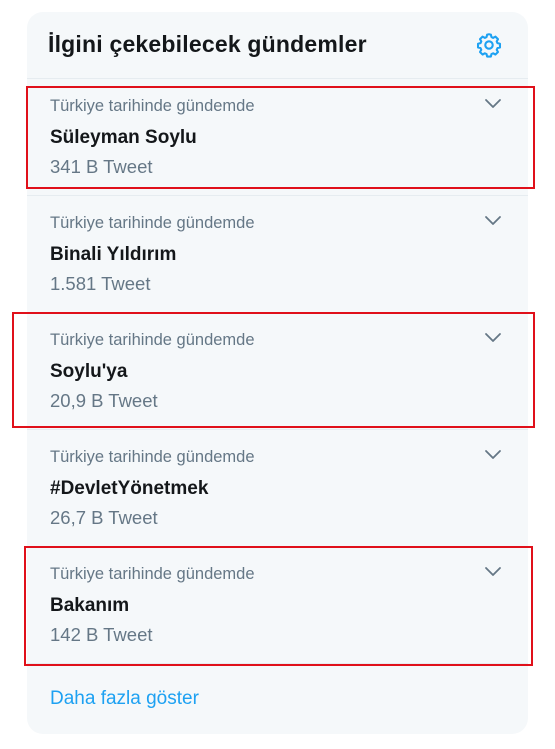 The image size is (555, 749). I want to click on trends-header: İlgini çekebilecek gündemler, so click(277, 45).